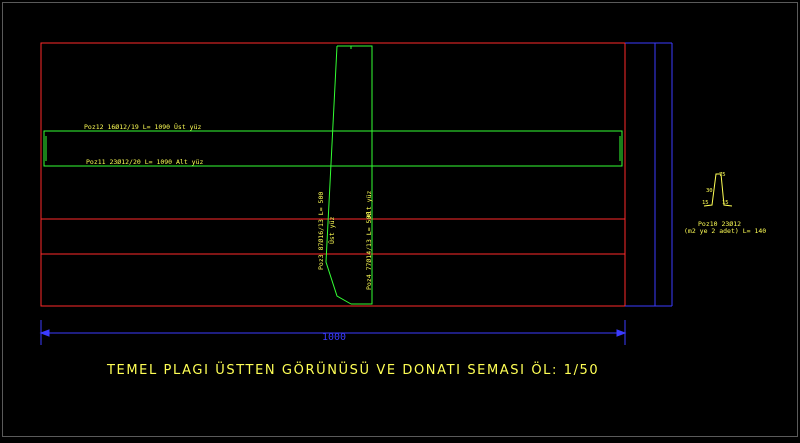  I want to click on dim-arrow-left, so click(44, 333).